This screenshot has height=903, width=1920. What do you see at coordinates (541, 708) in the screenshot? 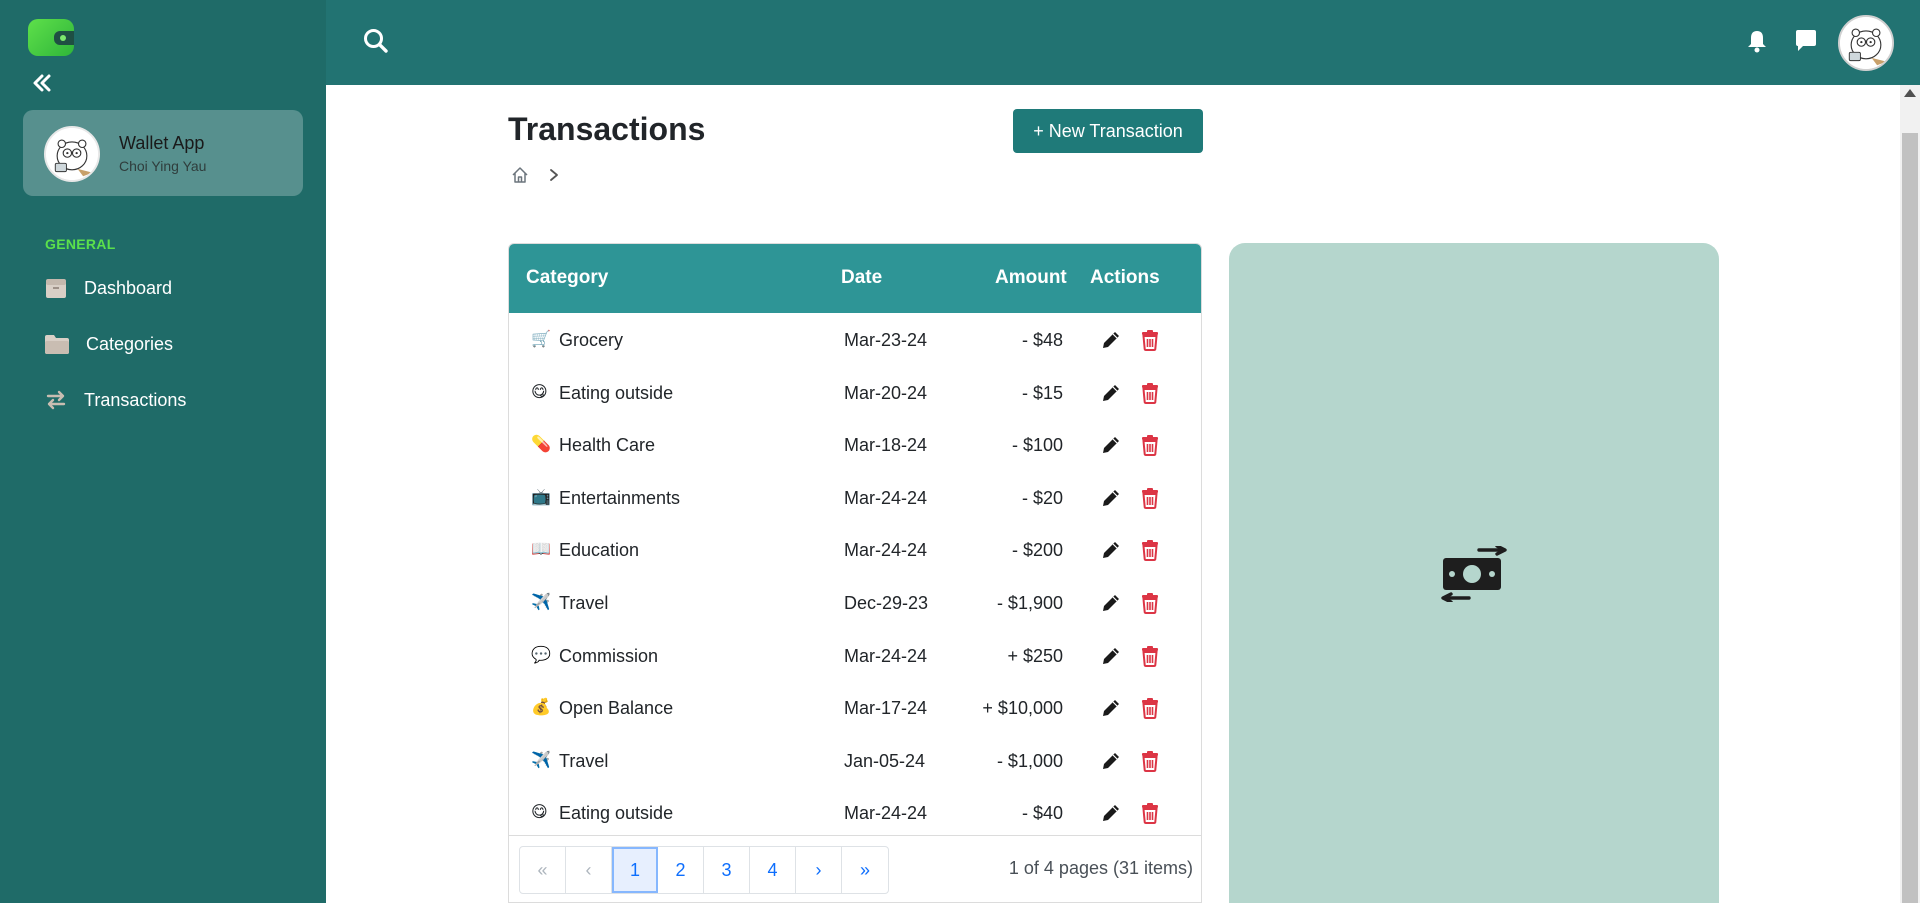
I see `category-emoji-icon: 💰` at bounding box center [541, 708].